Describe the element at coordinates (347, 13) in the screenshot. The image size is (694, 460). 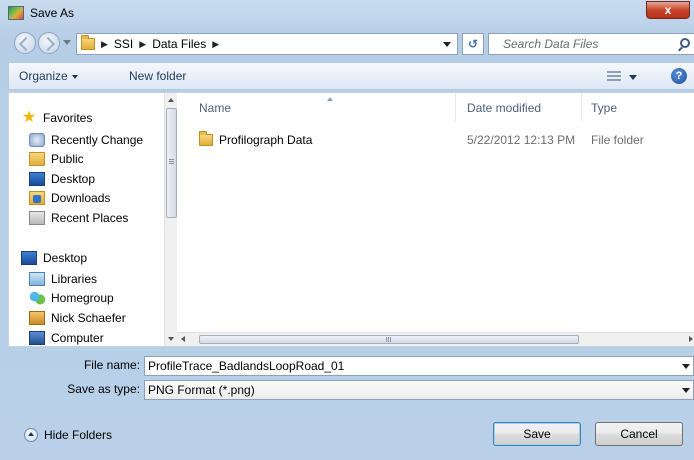
I see `title-bar: Save As x` at that location.